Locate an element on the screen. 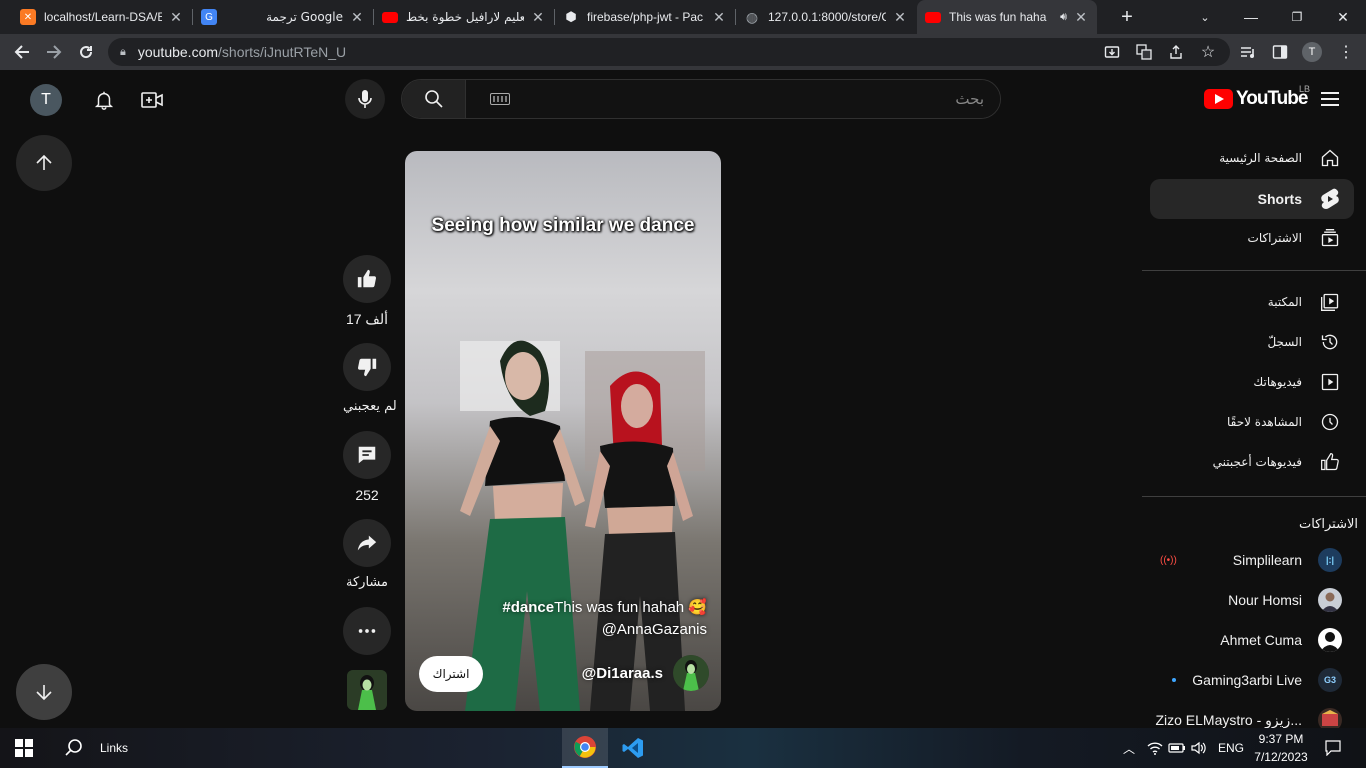 The width and height of the screenshot is (1366, 768). voice-search-icon is located at coordinates (365, 99).